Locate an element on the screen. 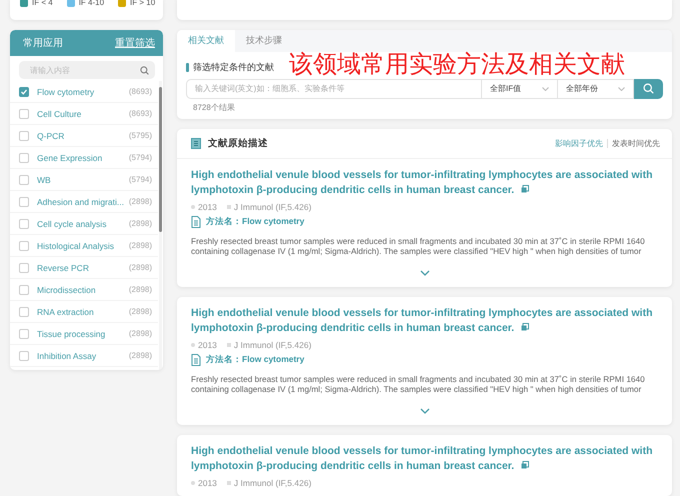  search-button is located at coordinates (648, 88).